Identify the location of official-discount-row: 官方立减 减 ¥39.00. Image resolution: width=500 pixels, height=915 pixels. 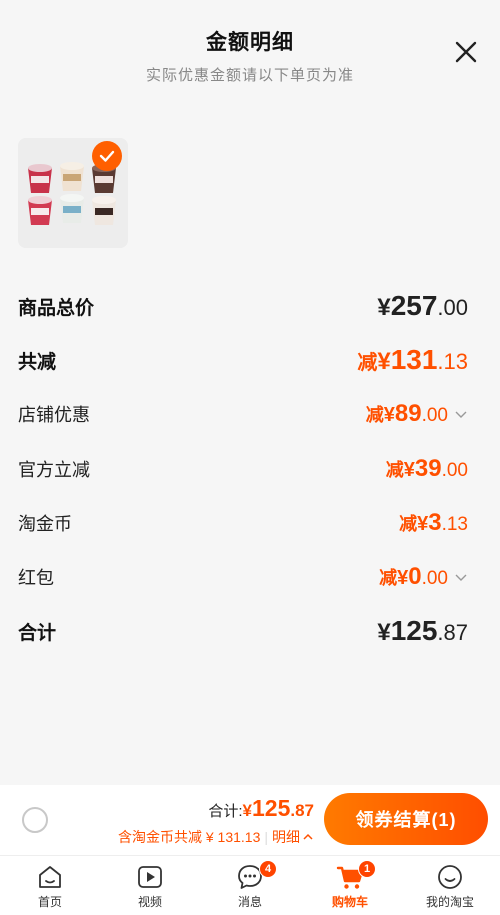
(243, 469).